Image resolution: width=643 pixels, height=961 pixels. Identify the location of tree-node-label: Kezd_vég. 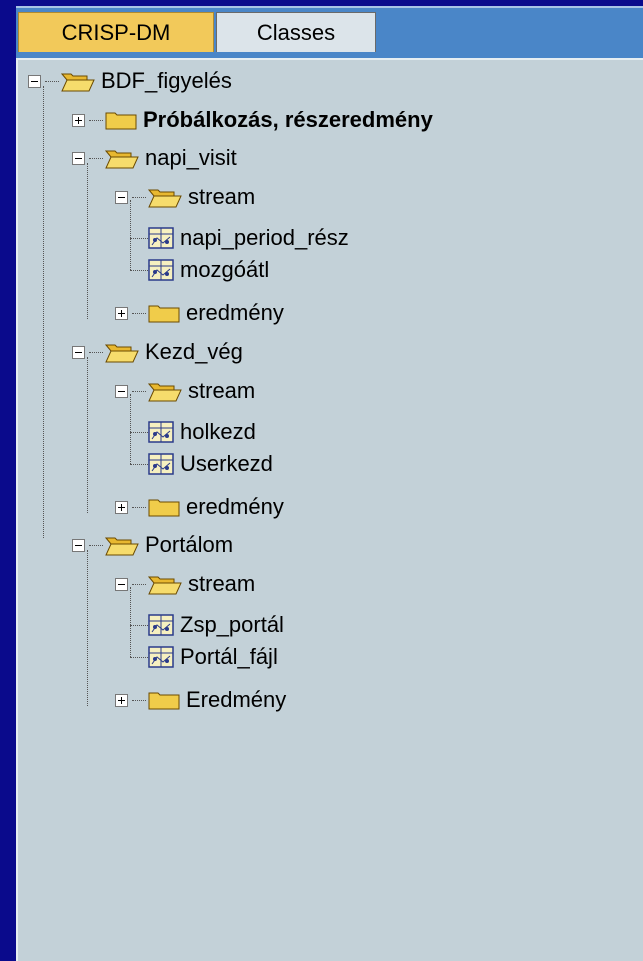
(194, 351).